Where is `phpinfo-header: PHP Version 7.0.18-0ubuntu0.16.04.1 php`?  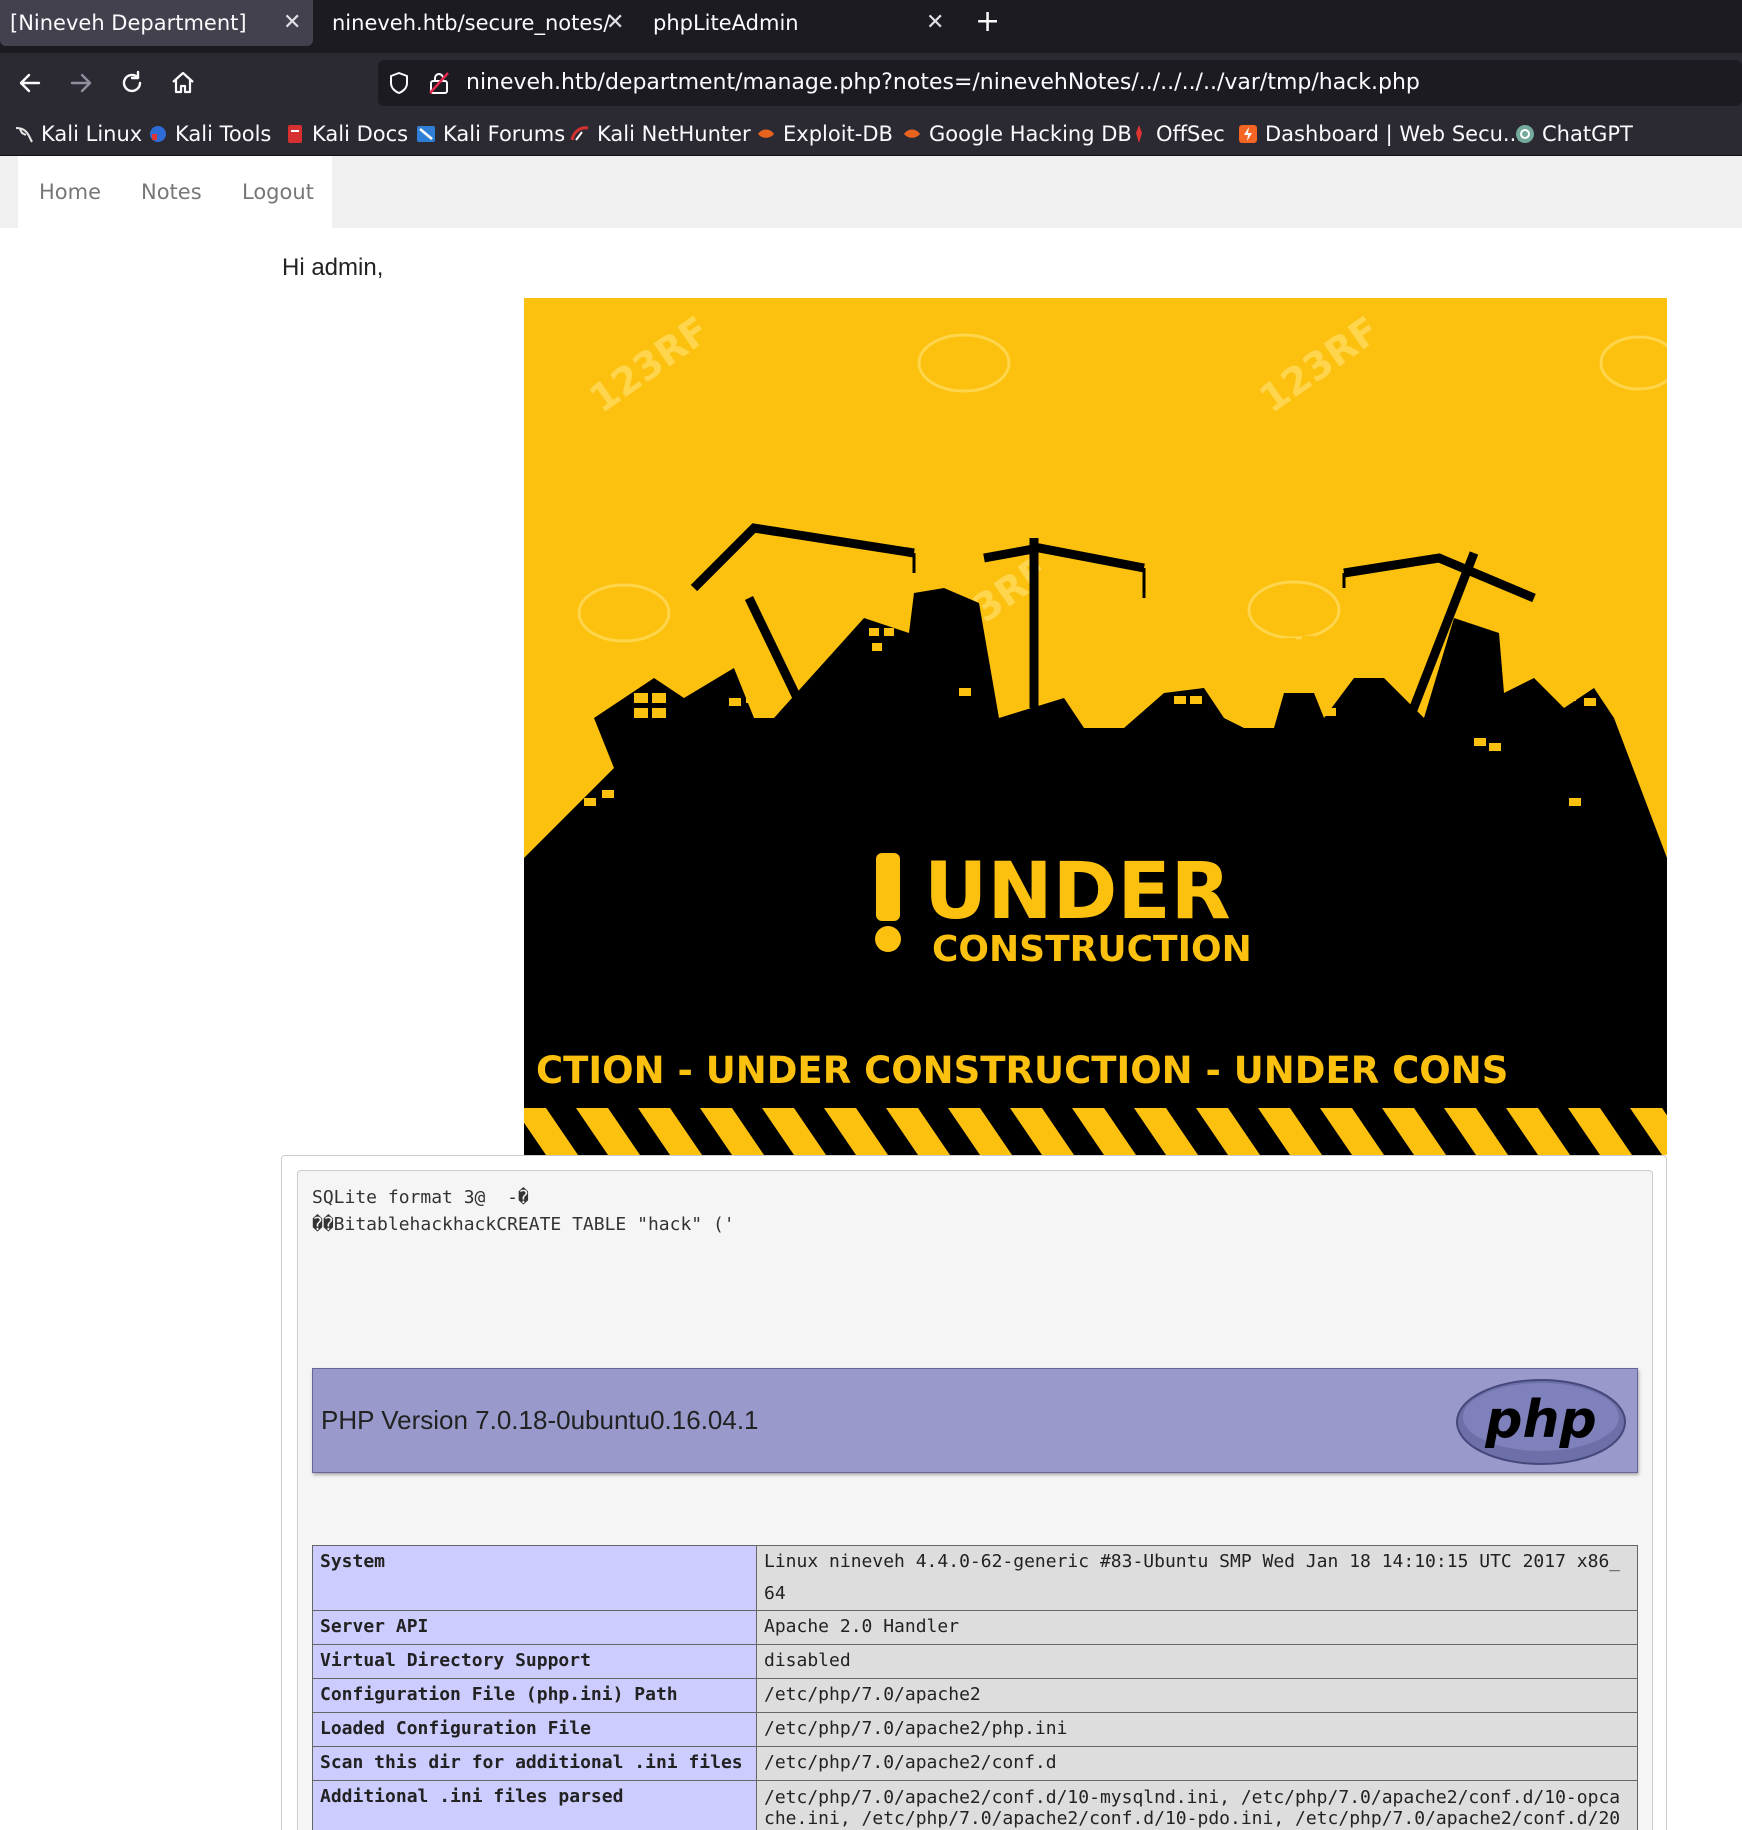 phpinfo-header: PHP Version 7.0.18-0ubuntu0.16.04.1 php is located at coordinates (975, 1420).